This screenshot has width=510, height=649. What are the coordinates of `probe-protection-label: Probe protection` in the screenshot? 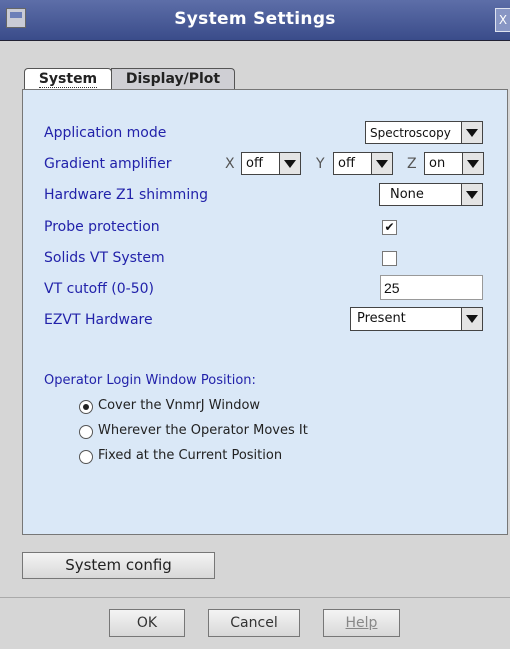 It's located at (102, 227).